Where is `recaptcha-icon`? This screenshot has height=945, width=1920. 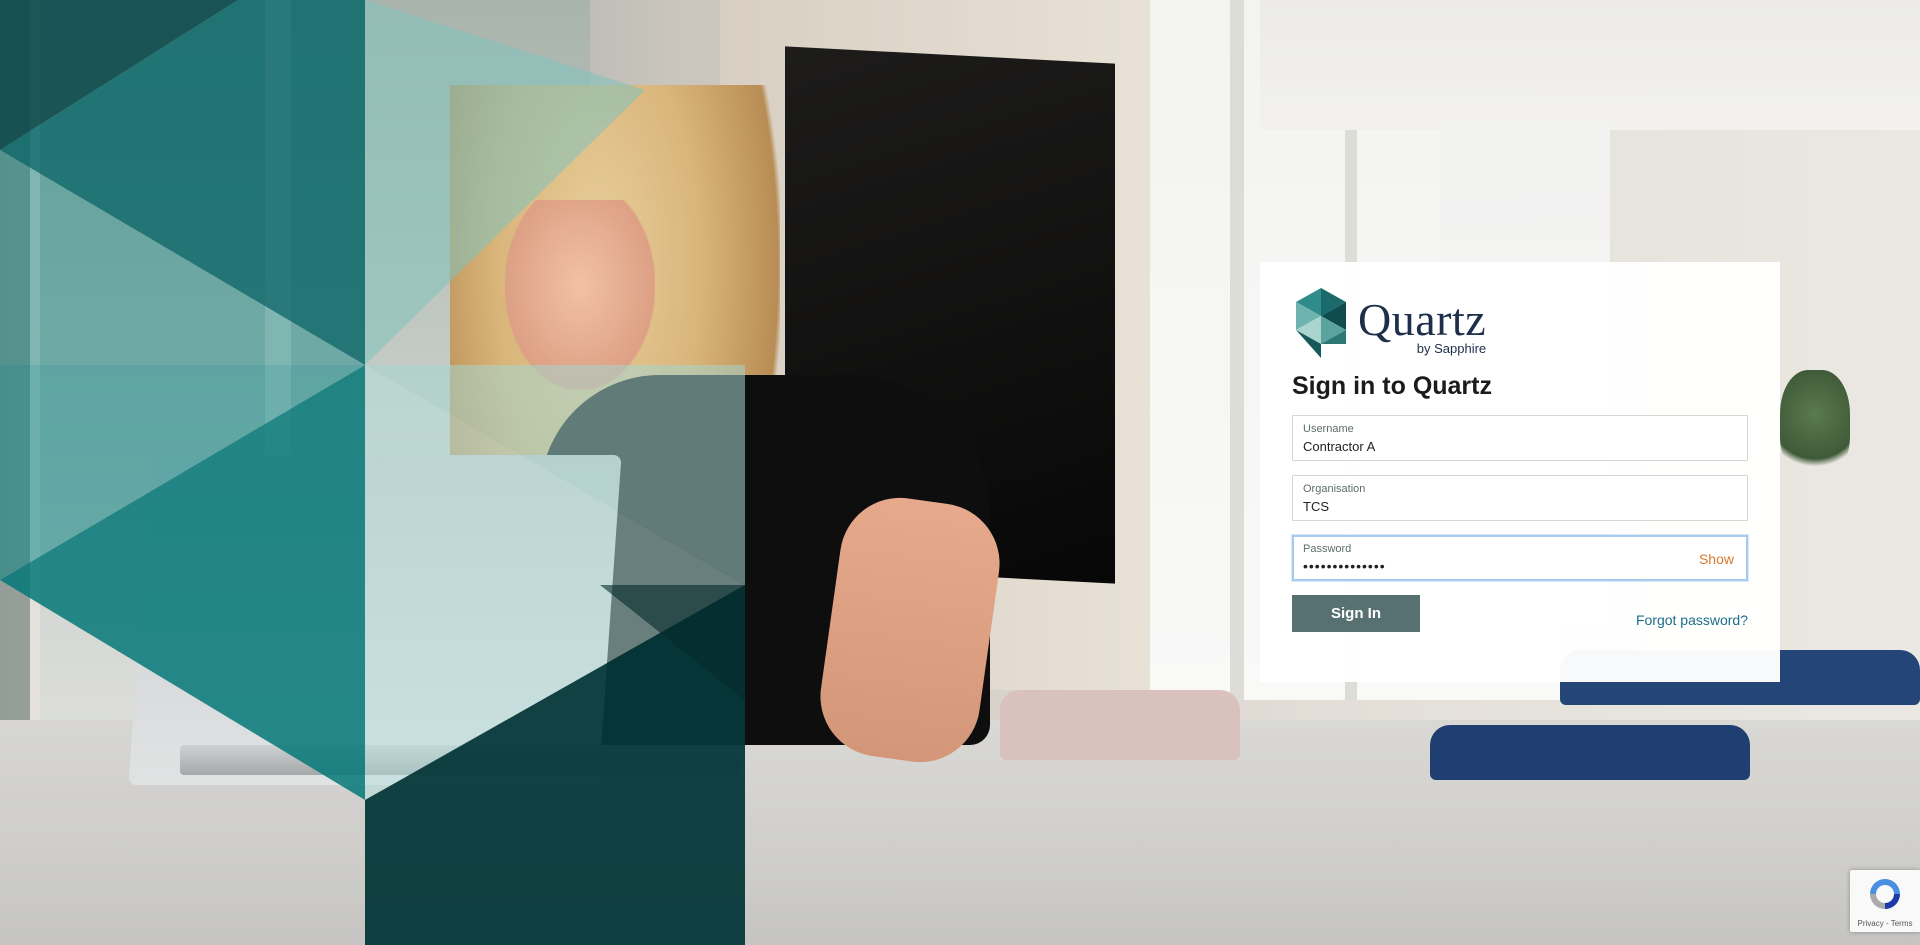 recaptcha-icon is located at coordinates (1885, 894).